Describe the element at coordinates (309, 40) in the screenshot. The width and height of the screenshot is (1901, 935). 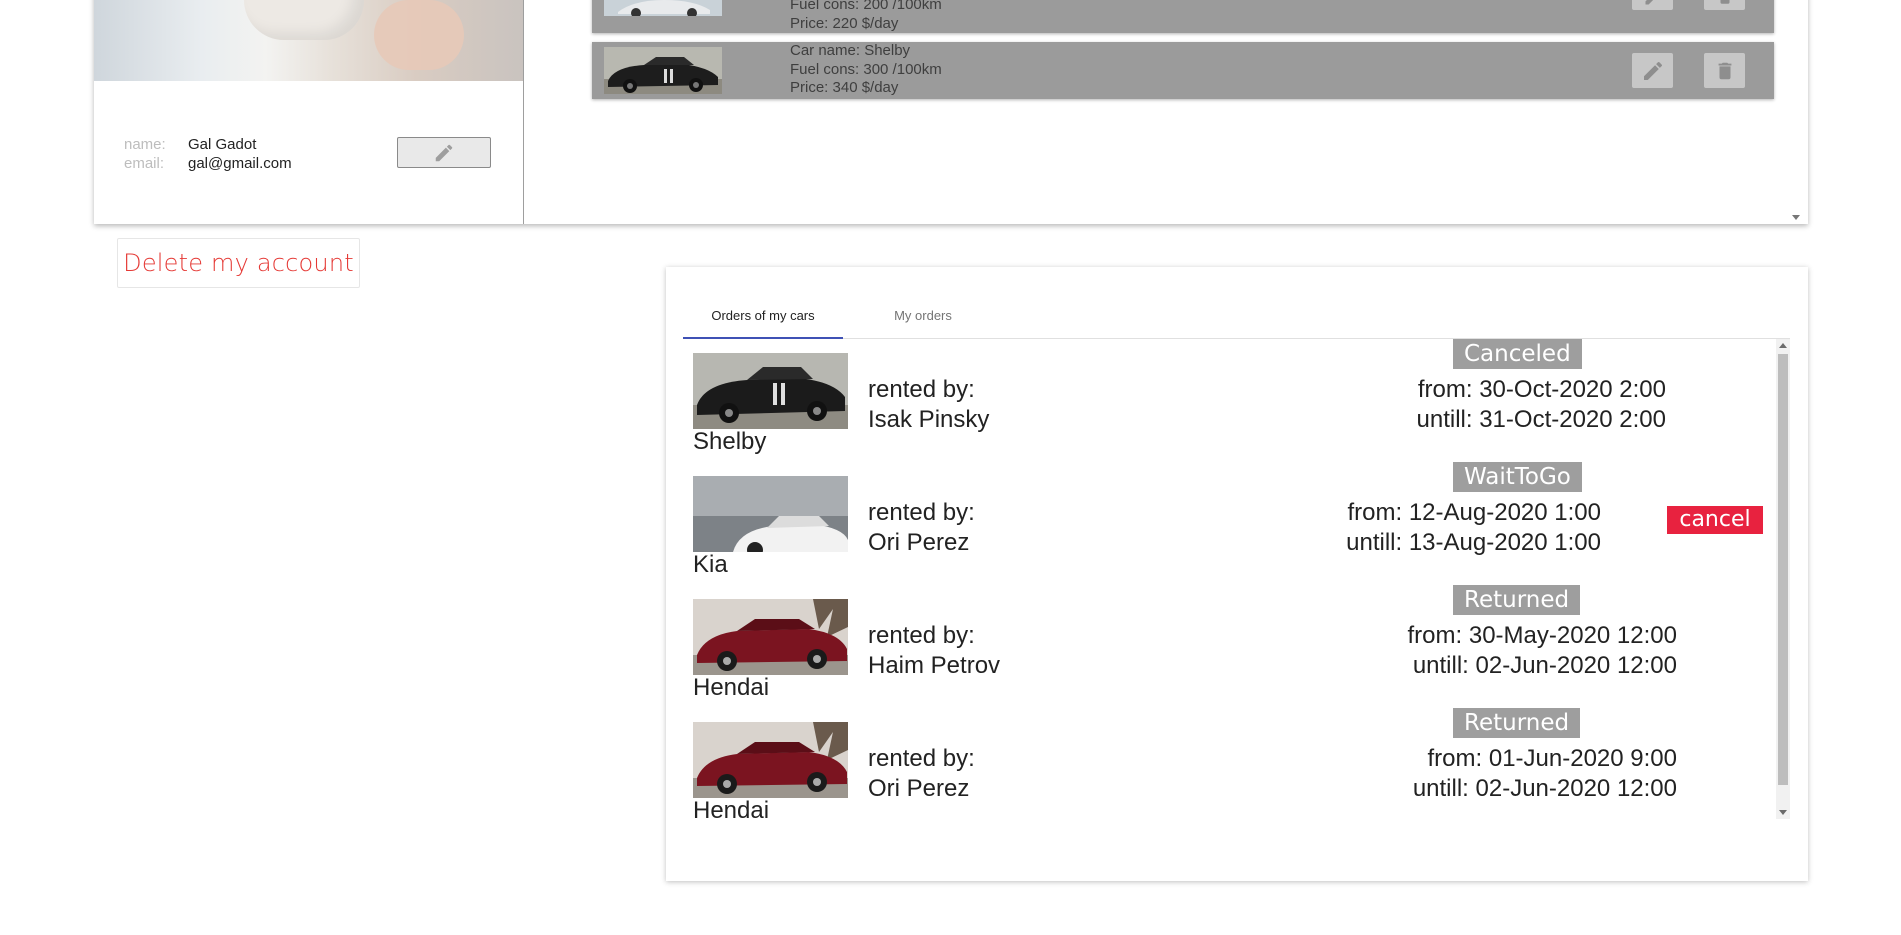
I see `profile-photo` at that location.